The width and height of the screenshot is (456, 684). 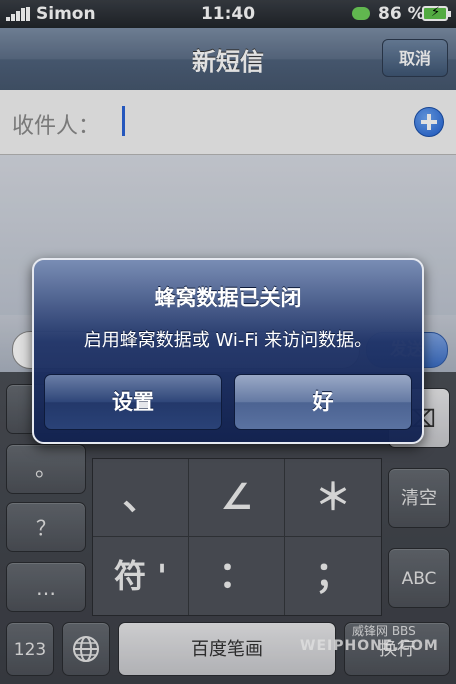 I want to click on alert-message: 启用蜂窝数据或 Wi-Fi 来访问数据。, so click(x=228, y=340).